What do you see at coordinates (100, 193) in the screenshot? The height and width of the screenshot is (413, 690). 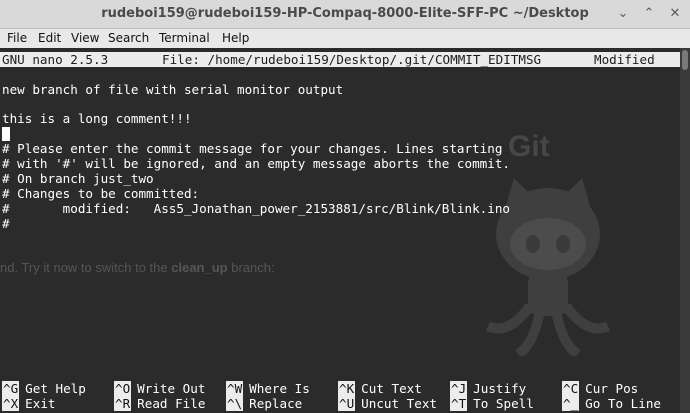 I see `editor-line: # Changes to be committed:` at bounding box center [100, 193].